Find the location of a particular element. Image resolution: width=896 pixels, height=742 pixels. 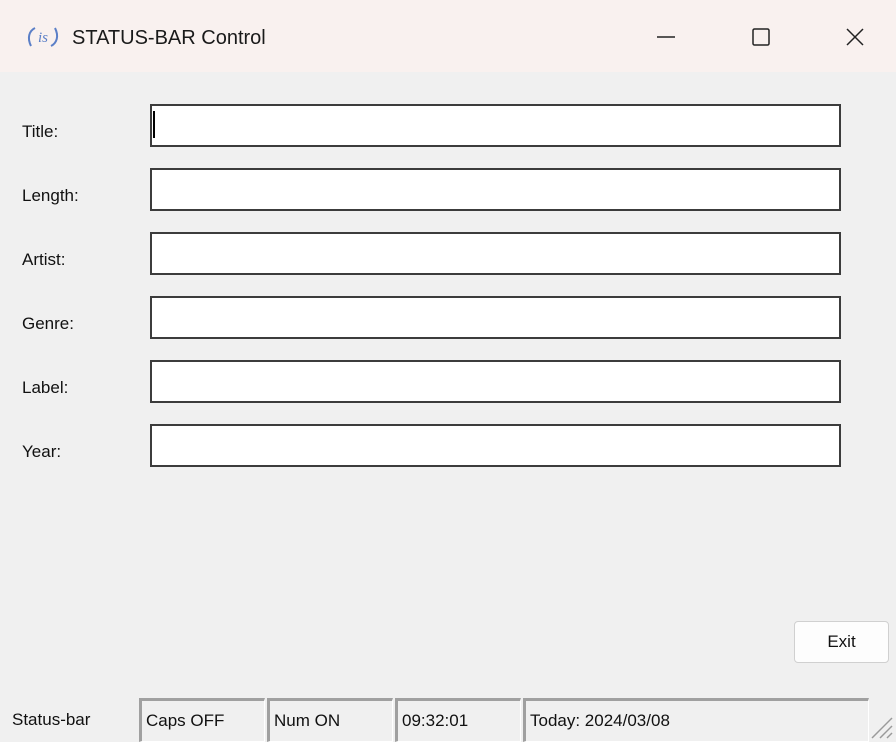

text-caret is located at coordinates (154, 124).